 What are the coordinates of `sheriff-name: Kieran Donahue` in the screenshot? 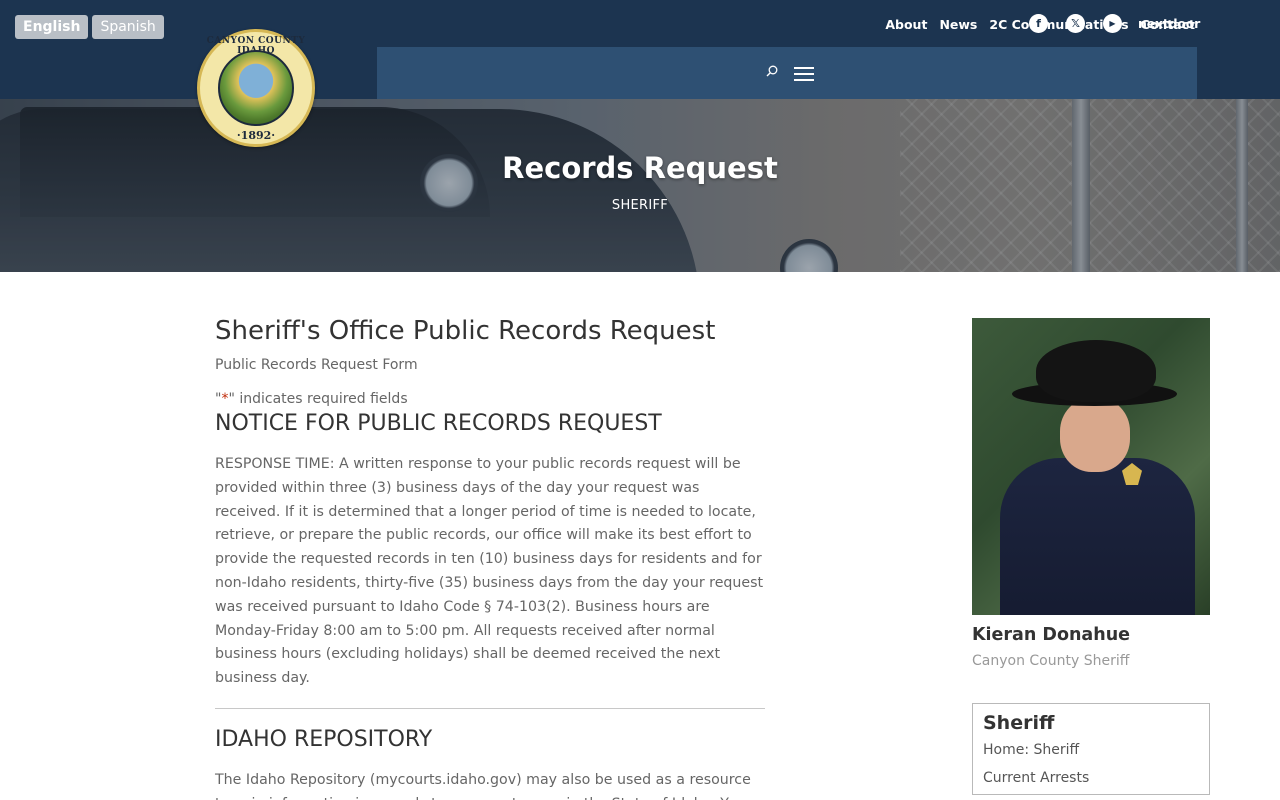 It's located at (1051, 635).